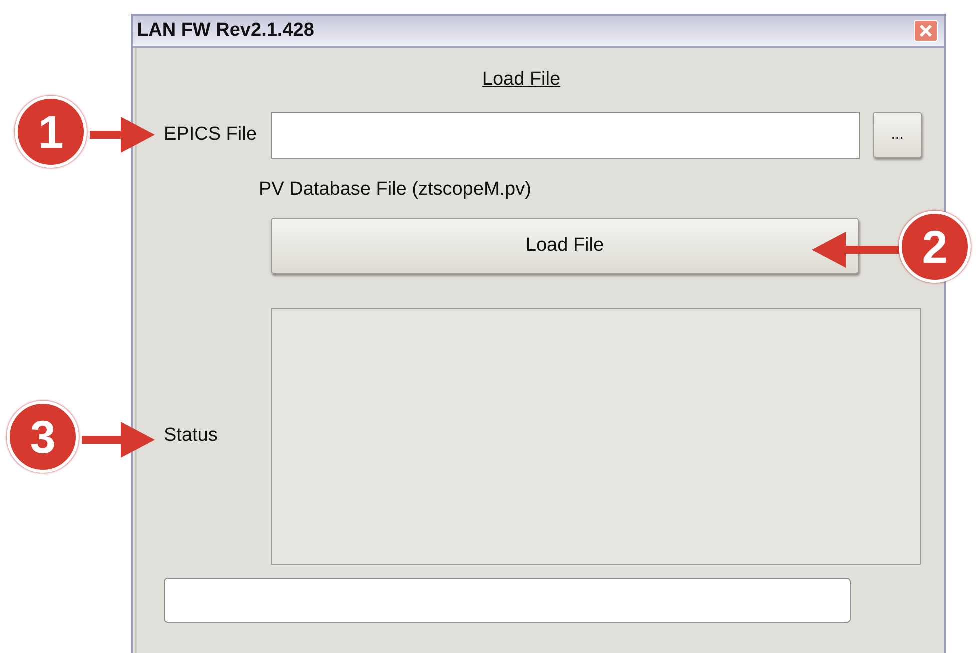  What do you see at coordinates (122, 135) in the screenshot?
I see `callout-arrow` at bounding box center [122, 135].